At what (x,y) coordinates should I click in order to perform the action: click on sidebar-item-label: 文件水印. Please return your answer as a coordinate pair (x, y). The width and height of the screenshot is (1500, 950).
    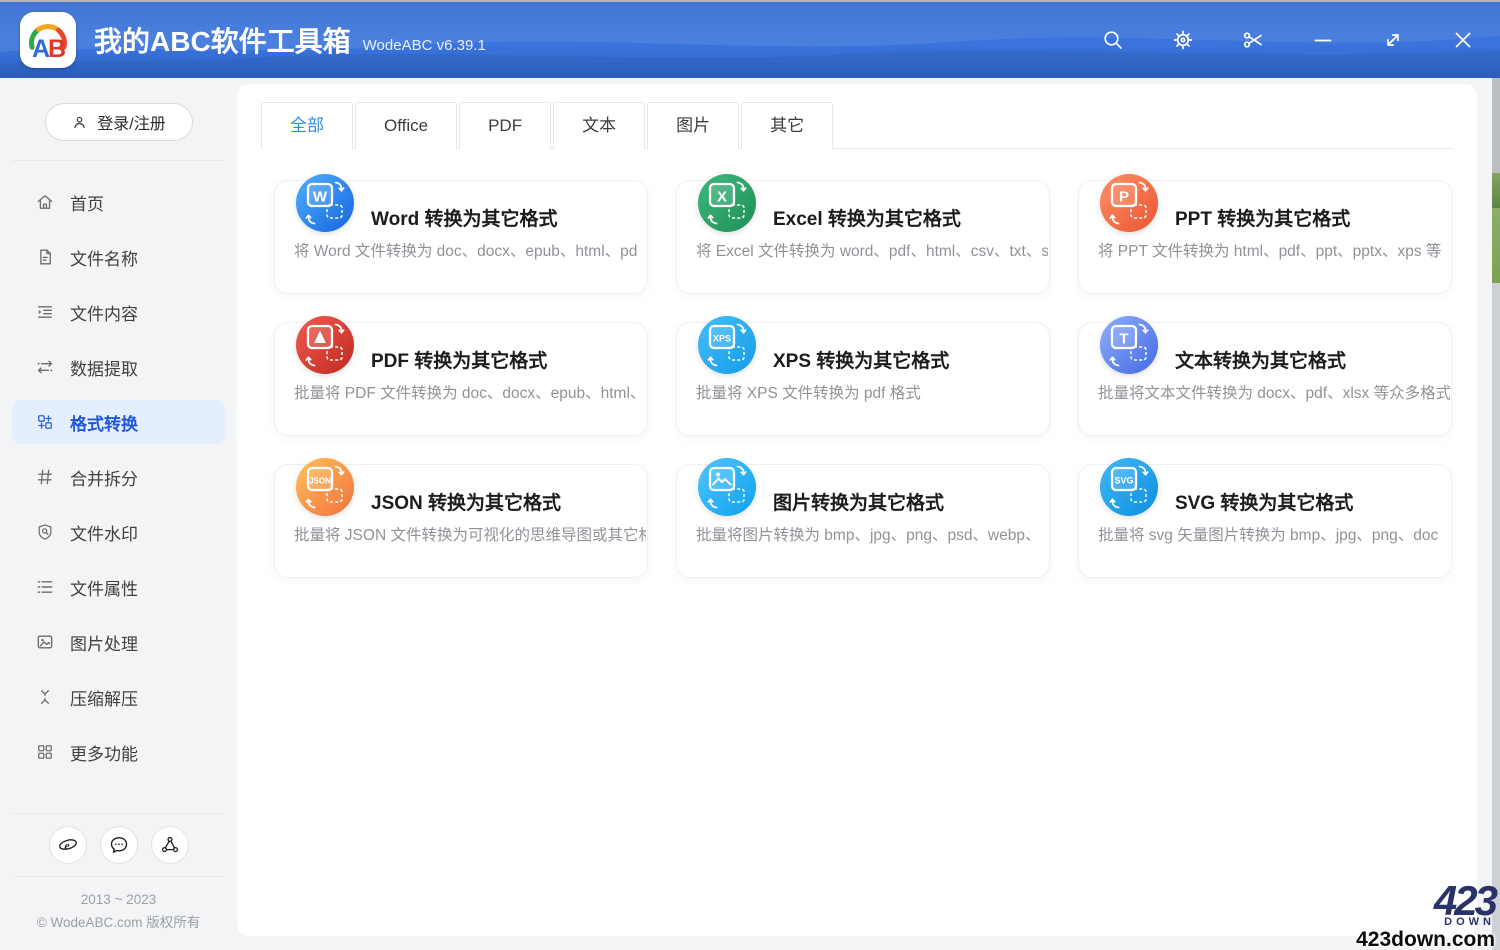
    Looking at the image, I should click on (104, 534).